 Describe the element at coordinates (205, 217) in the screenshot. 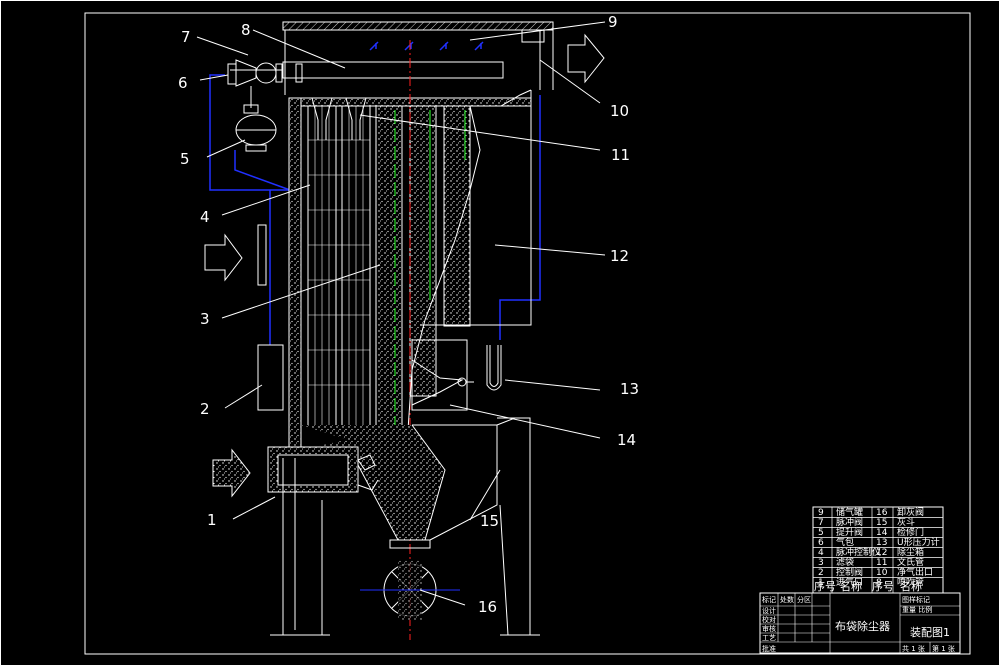

I see `callout-4: 4` at that location.